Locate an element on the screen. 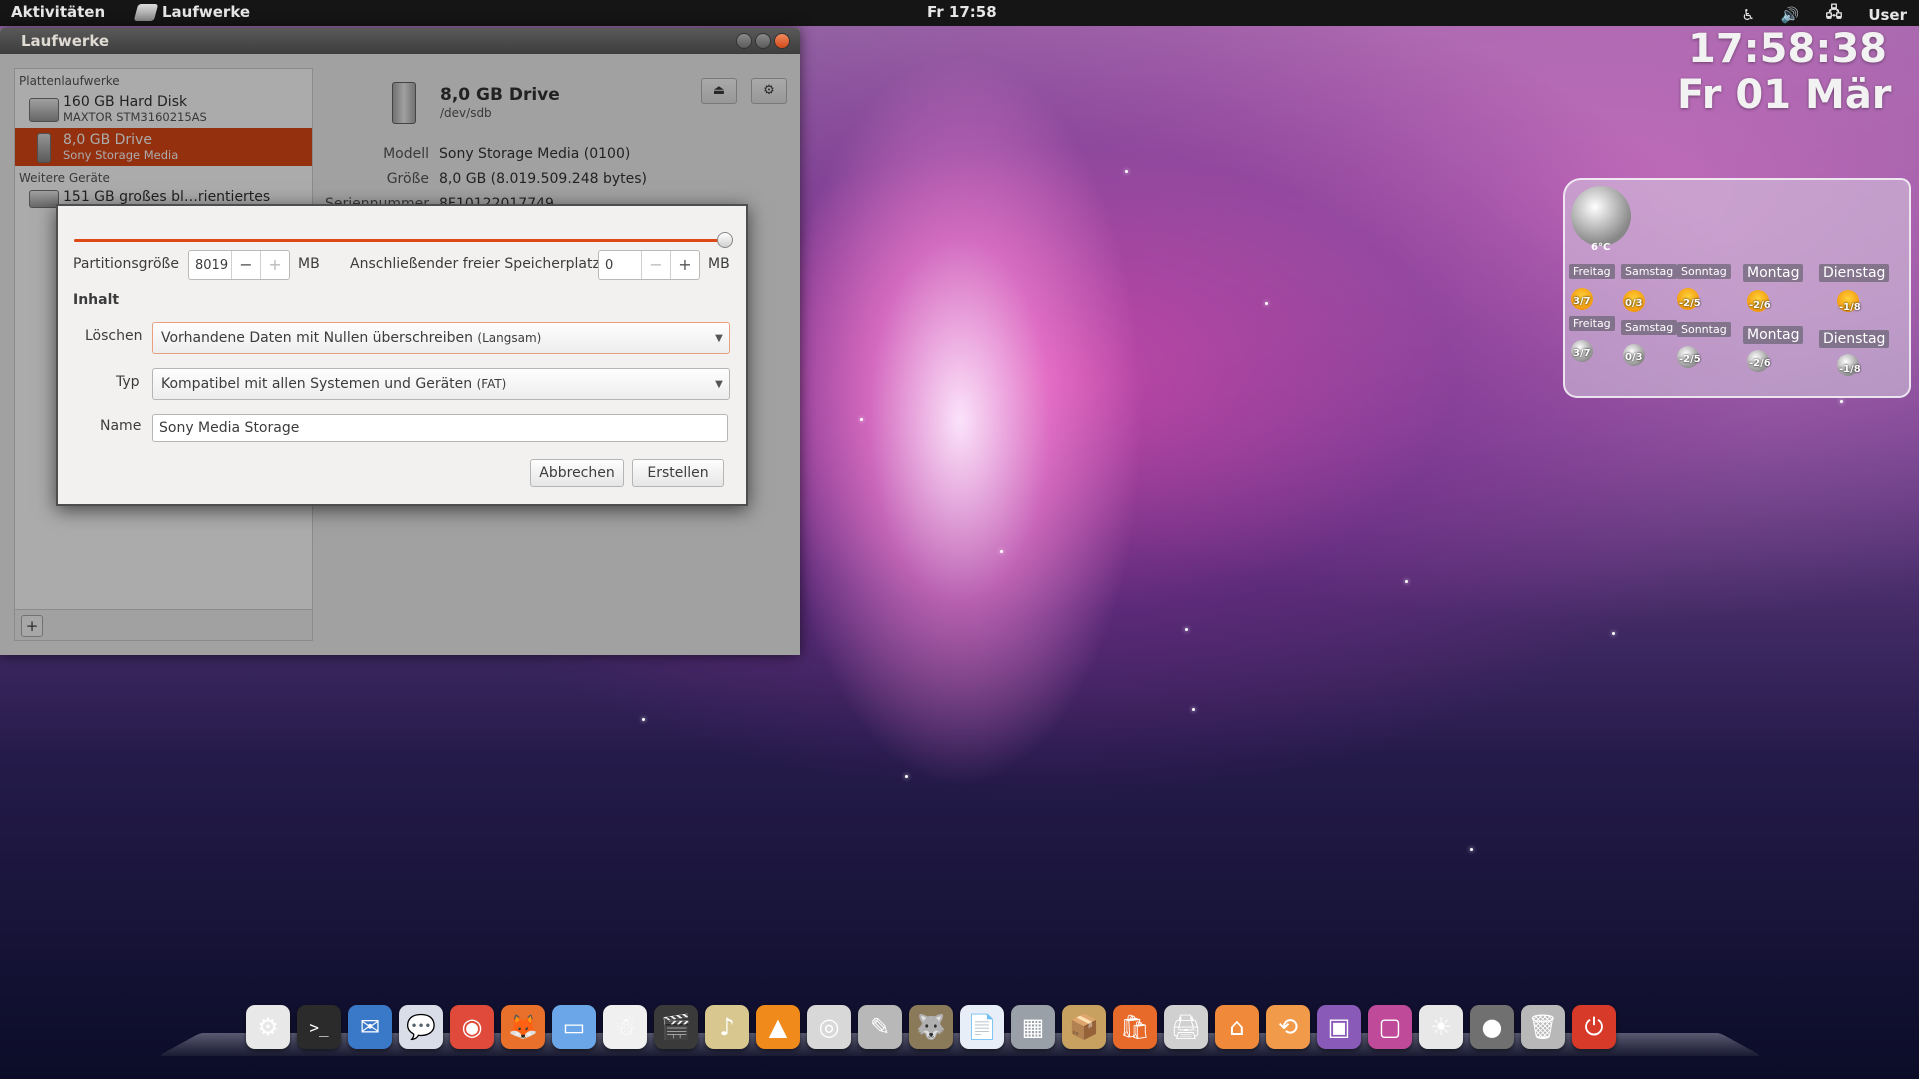 The width and height of the screenshot is (1919, 1079). app-menu-label: Laufwerke is located at coordinates (206, 12).